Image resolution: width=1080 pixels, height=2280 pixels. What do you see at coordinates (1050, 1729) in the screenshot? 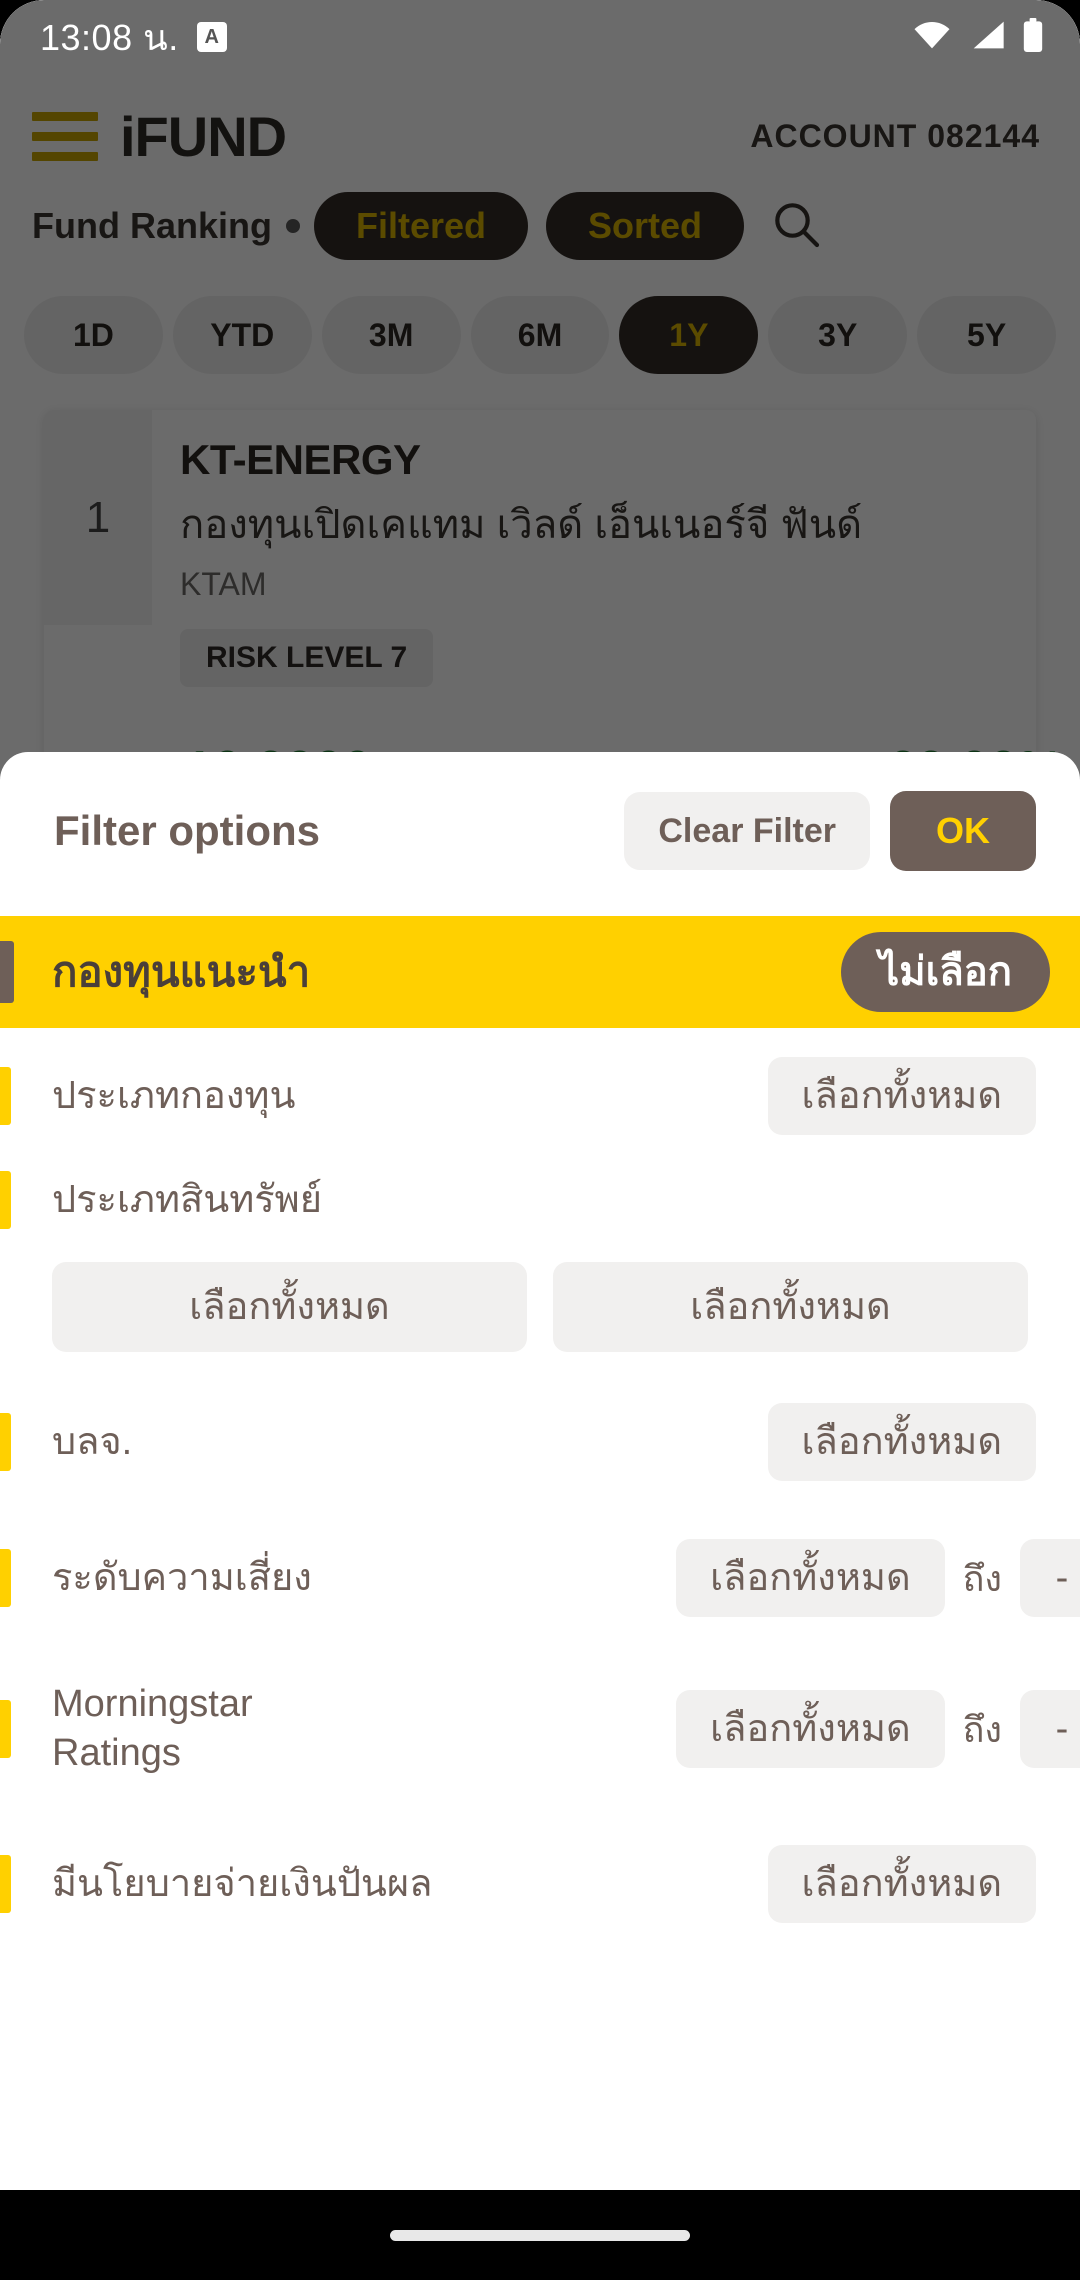
I see `filter-value-morningstar-to: -` at bounding box center [1050, 1729].